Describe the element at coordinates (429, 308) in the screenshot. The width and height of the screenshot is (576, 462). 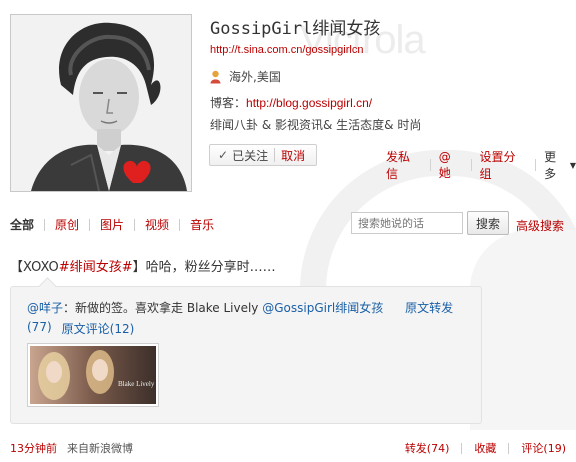
I see `original-forward-link: 原文转发` at that location.